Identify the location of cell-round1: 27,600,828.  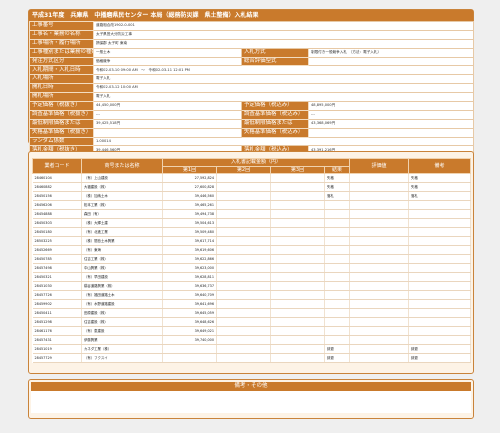
(189, 187).